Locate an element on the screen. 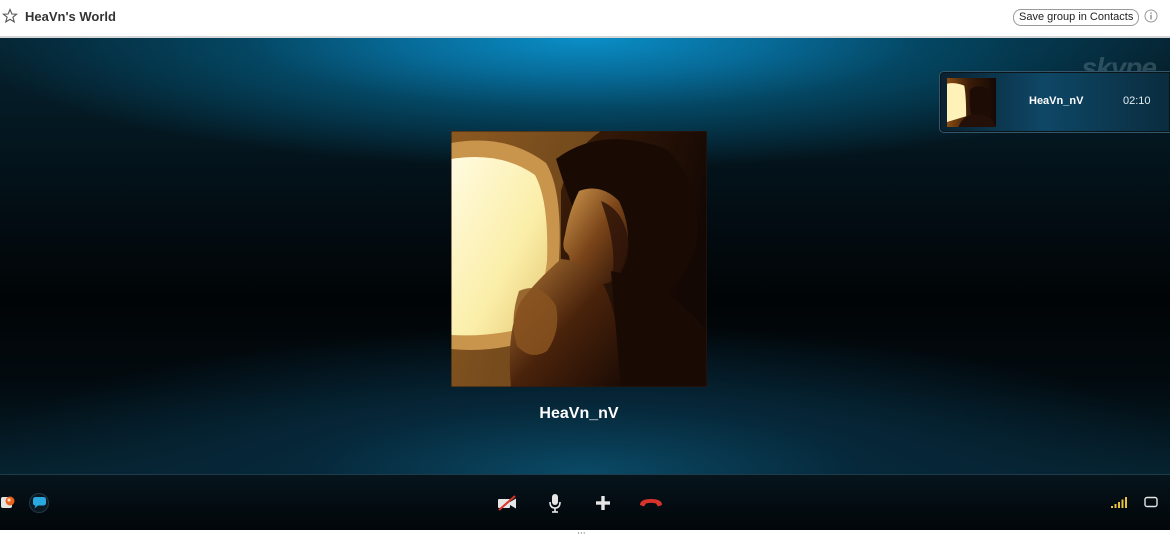 The width and height of the screenshot is (1170, 540). conversation-title: HeaVn's World is located at coordinates (70, 16).